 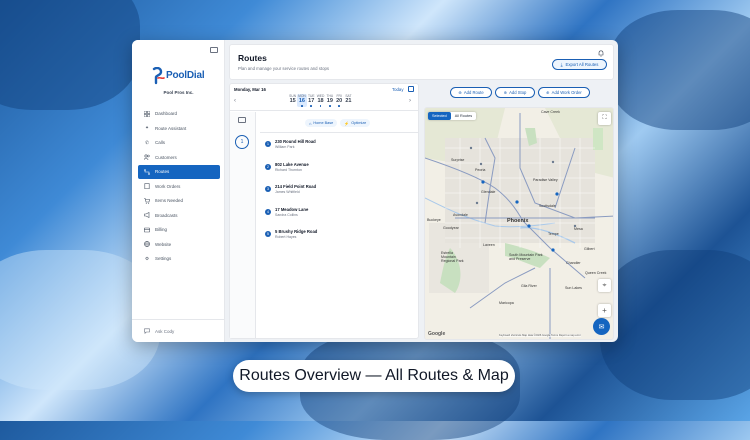 I want to click on sidebar-item-customers: Customers, so click(x=179, y=158).